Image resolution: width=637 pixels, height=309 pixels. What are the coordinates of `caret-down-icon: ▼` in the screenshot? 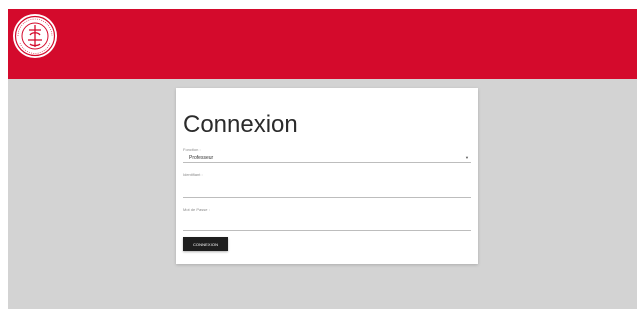 It's located at (467, 157).